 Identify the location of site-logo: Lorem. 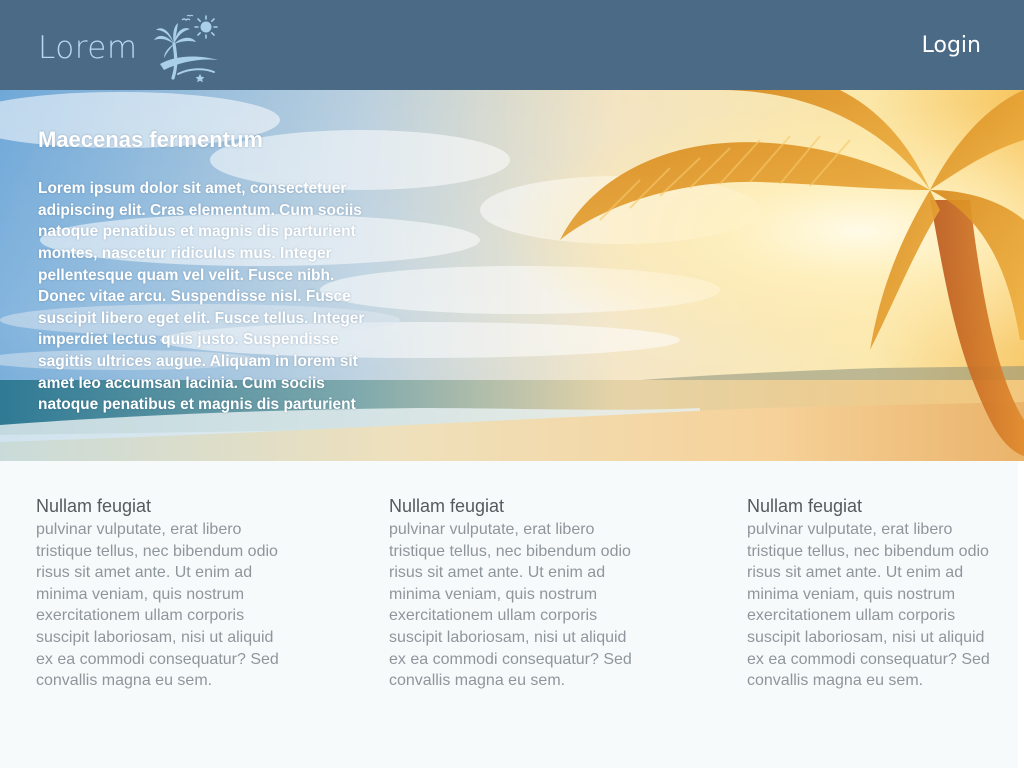
(130, 48).